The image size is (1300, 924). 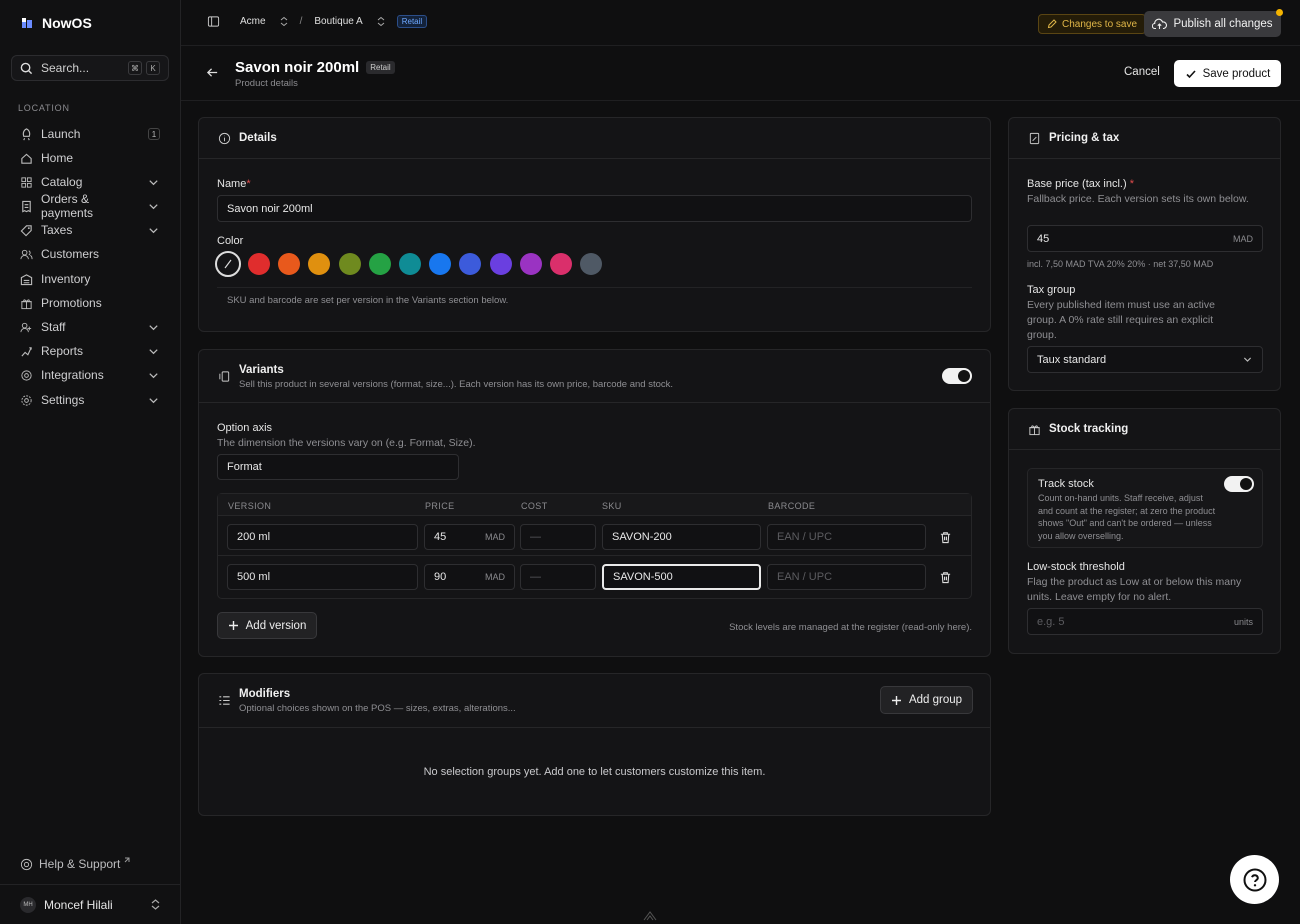 What do you see at coordinates (90, 327) in the screenshot?
I see `sidebar-item-staff: Staff` at bounding box center [90, 327].